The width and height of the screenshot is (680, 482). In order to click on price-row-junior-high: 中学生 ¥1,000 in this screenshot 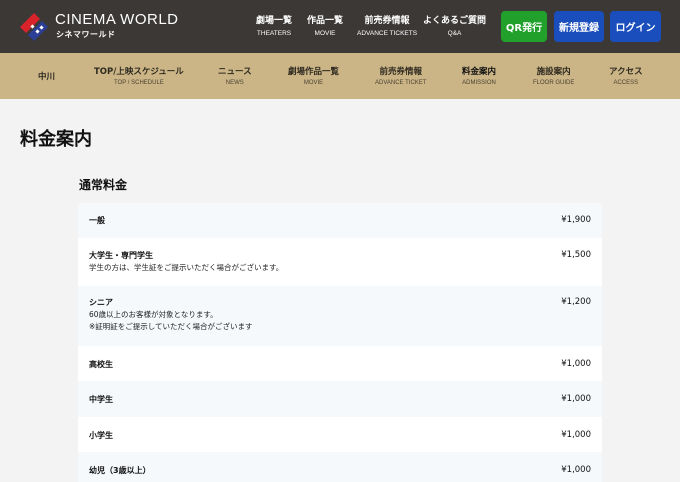, I will do `click(340, 399)`.